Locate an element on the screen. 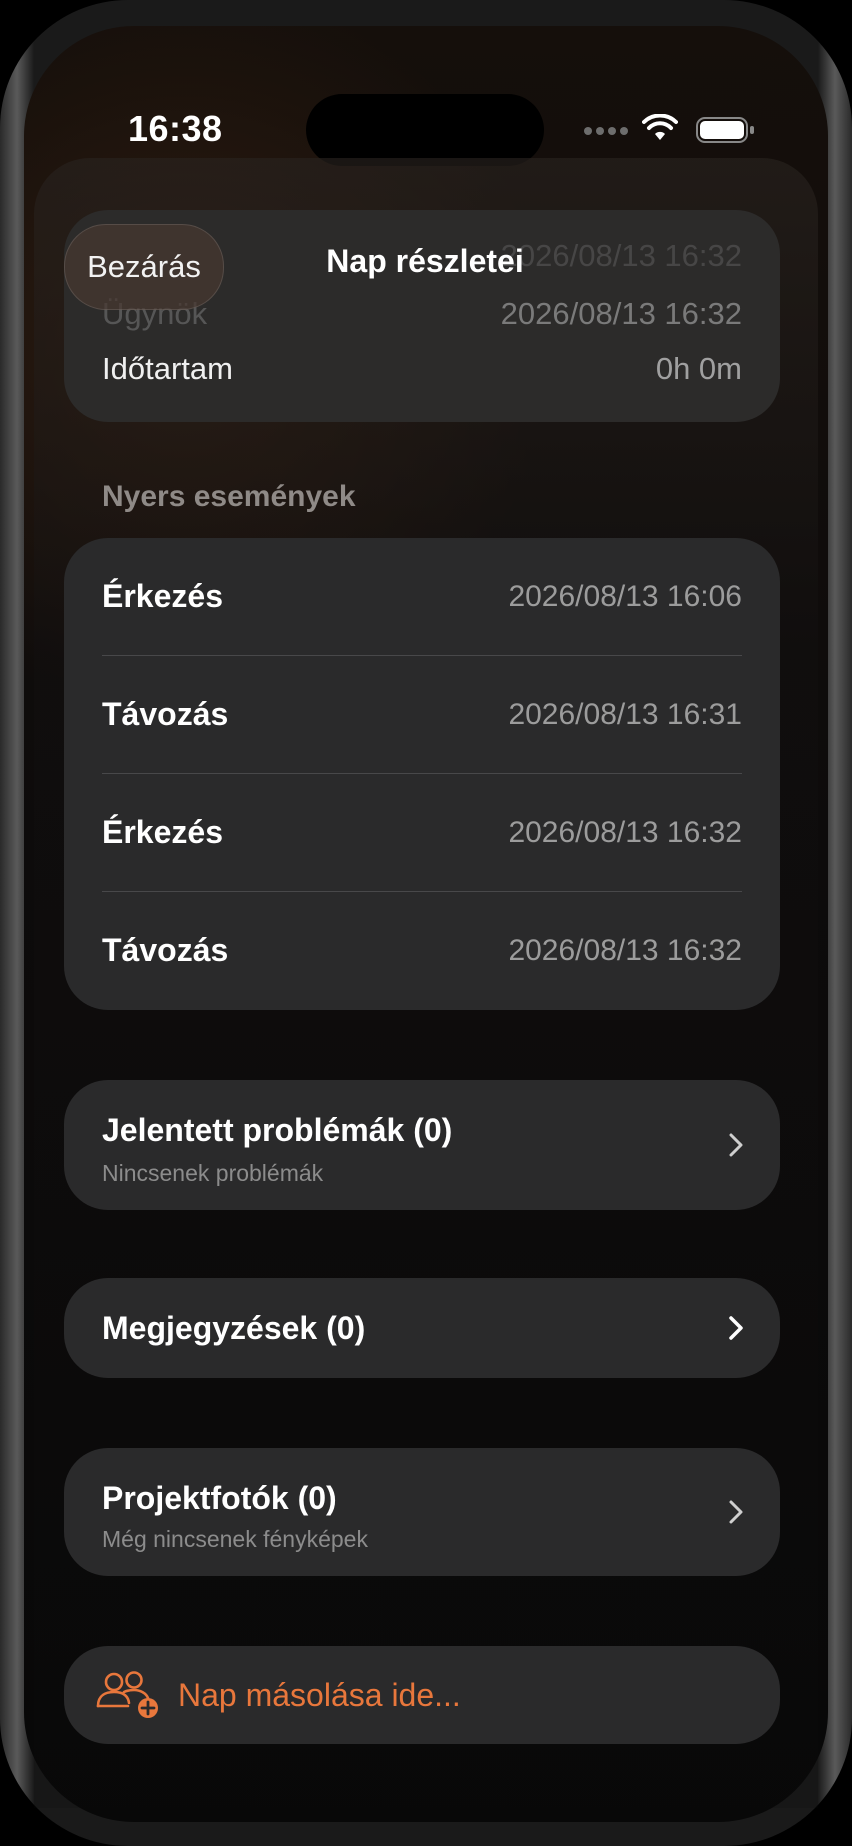 The height and width of the screenshot is (1846, 852). notes-button: Megjegyzések (0) is located at coordinates (422, 1328).